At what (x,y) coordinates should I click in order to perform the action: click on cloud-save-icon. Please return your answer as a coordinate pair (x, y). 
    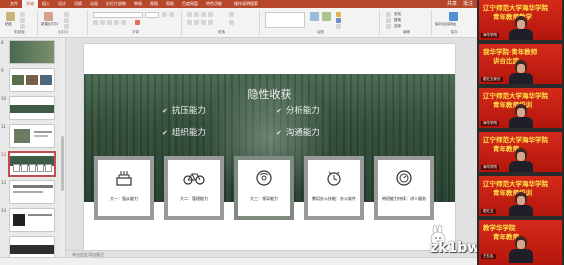
    Looking at the image, I should click on (453, 16).